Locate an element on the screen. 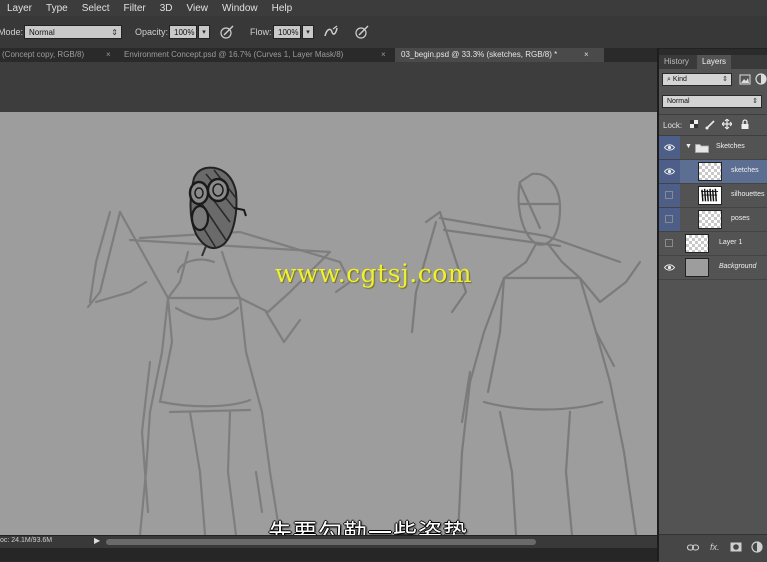  layer-silhouettes: silhouettes is located at coordinates (713, 196).